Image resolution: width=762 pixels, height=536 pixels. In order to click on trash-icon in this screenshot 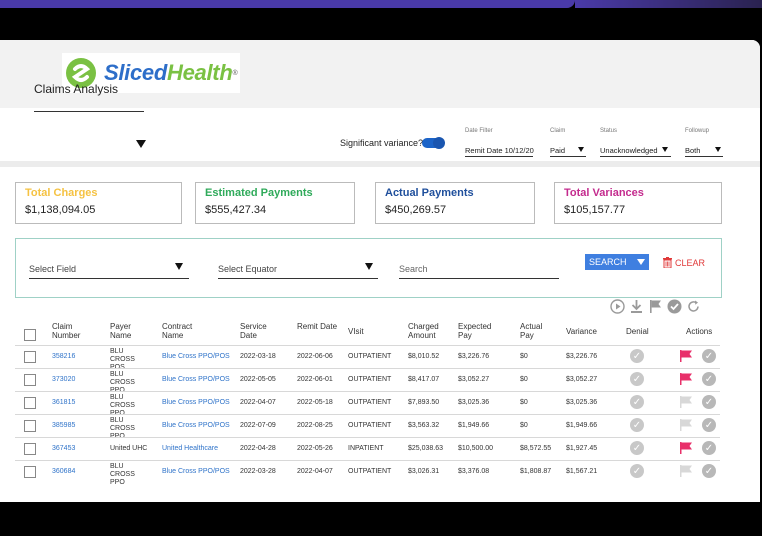, I will do `click(667, 262)`.